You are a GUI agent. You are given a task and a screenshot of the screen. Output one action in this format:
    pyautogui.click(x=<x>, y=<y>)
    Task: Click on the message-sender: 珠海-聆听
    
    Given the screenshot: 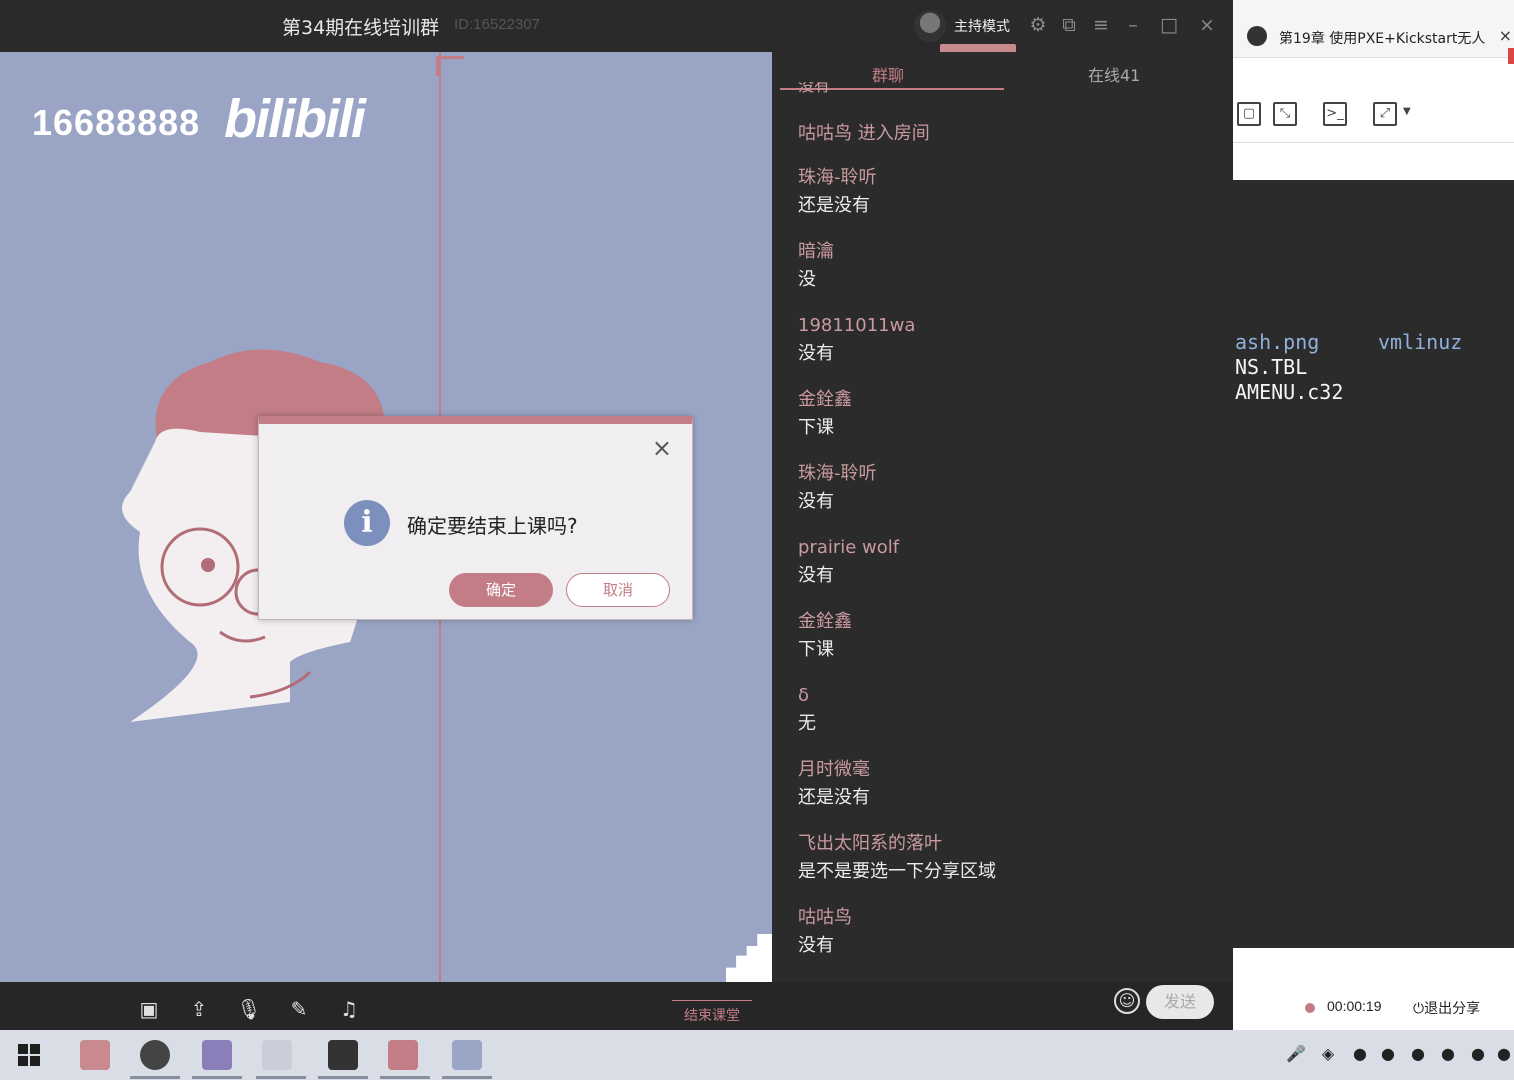 What is the action you would take?
    pyautogui.click(x=837, y=177)
    